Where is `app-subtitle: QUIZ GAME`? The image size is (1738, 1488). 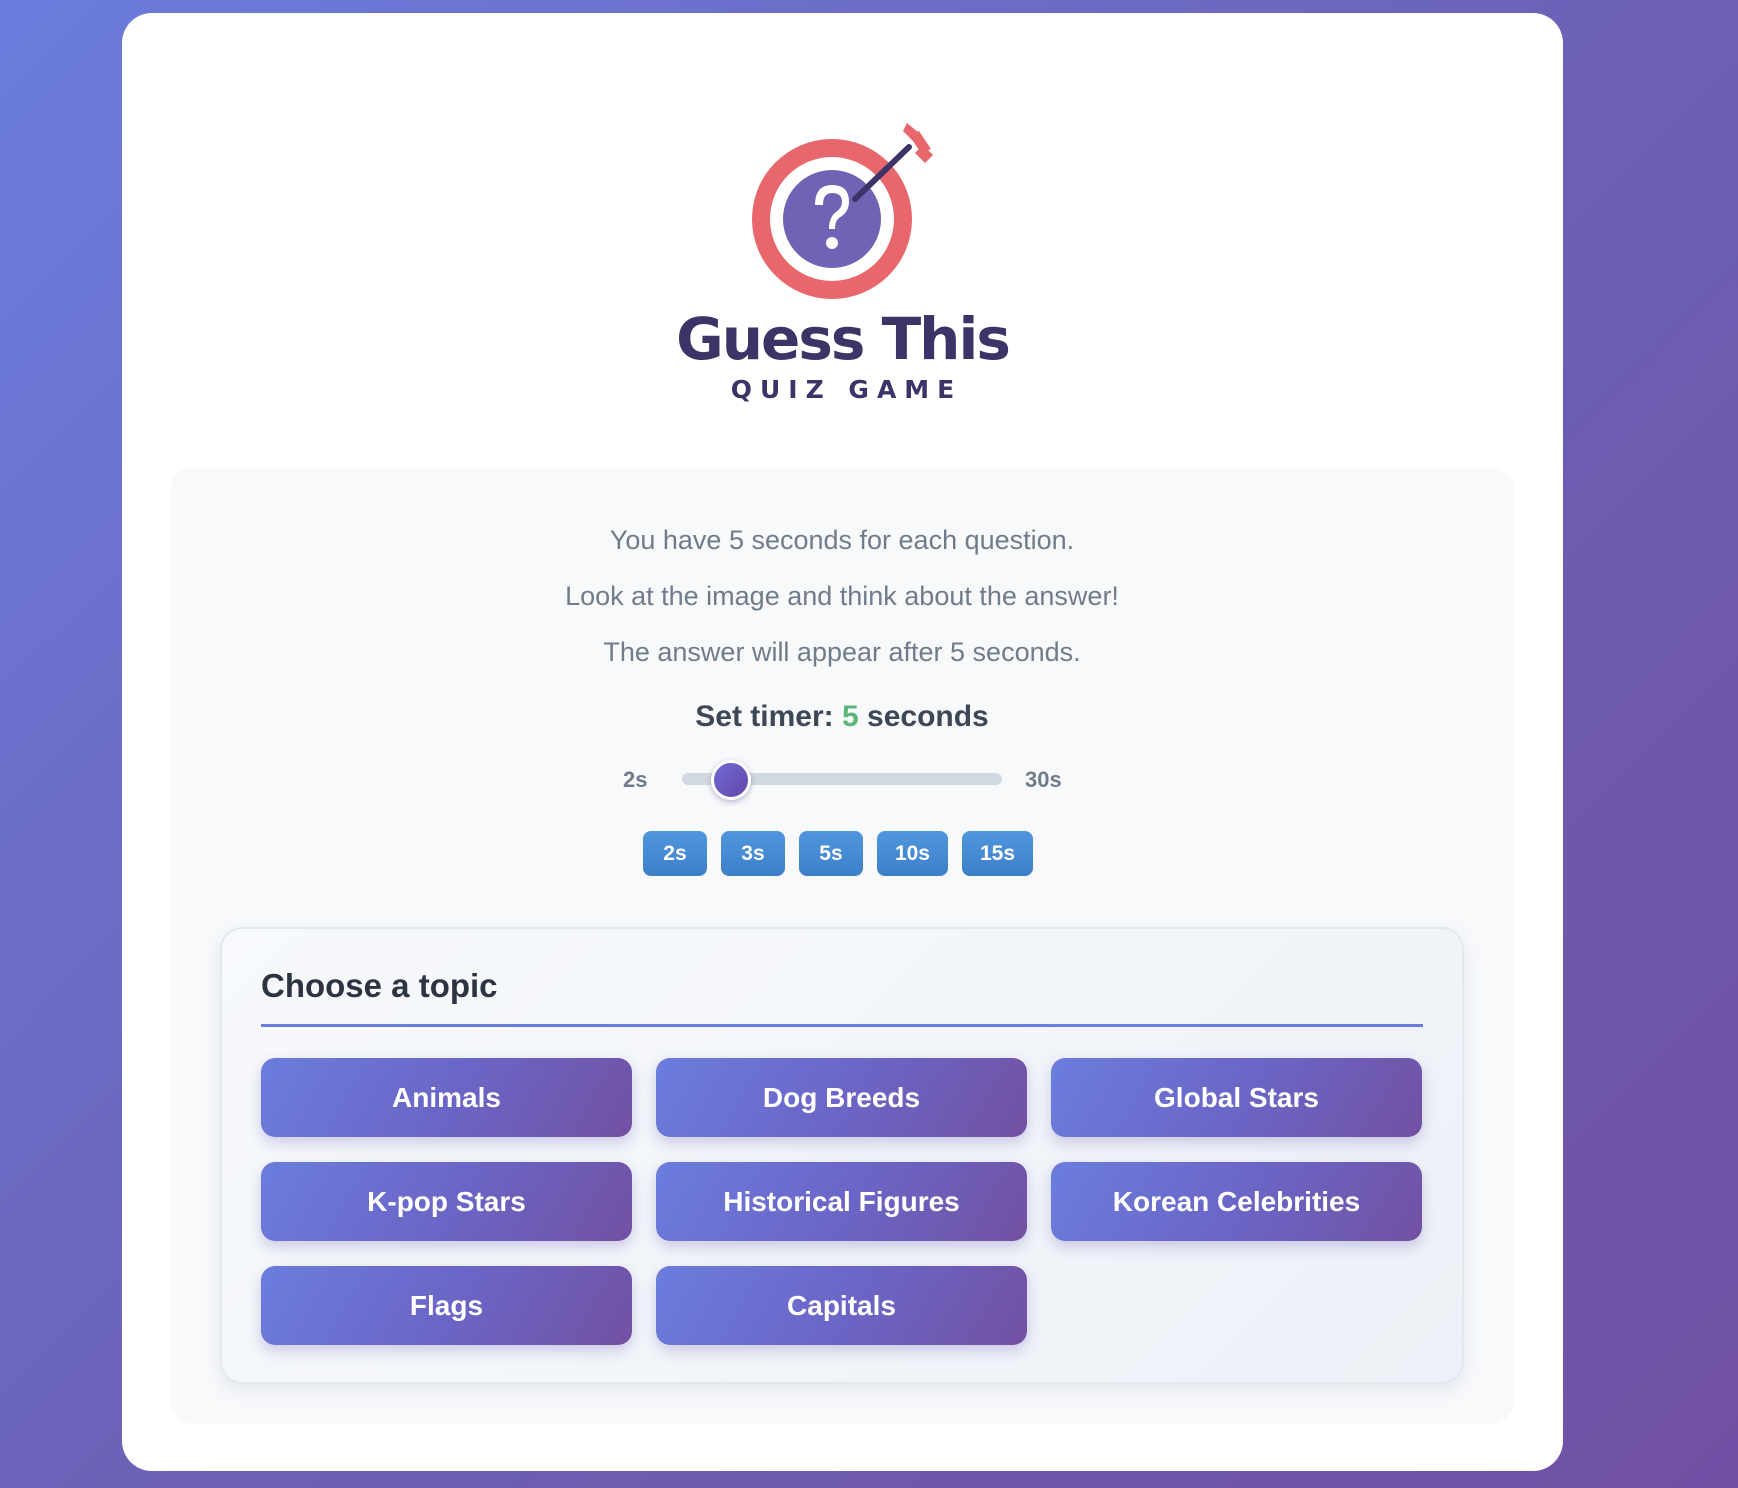
app-subtitle: QUIZ GAME is located at coordinates (846, 389).